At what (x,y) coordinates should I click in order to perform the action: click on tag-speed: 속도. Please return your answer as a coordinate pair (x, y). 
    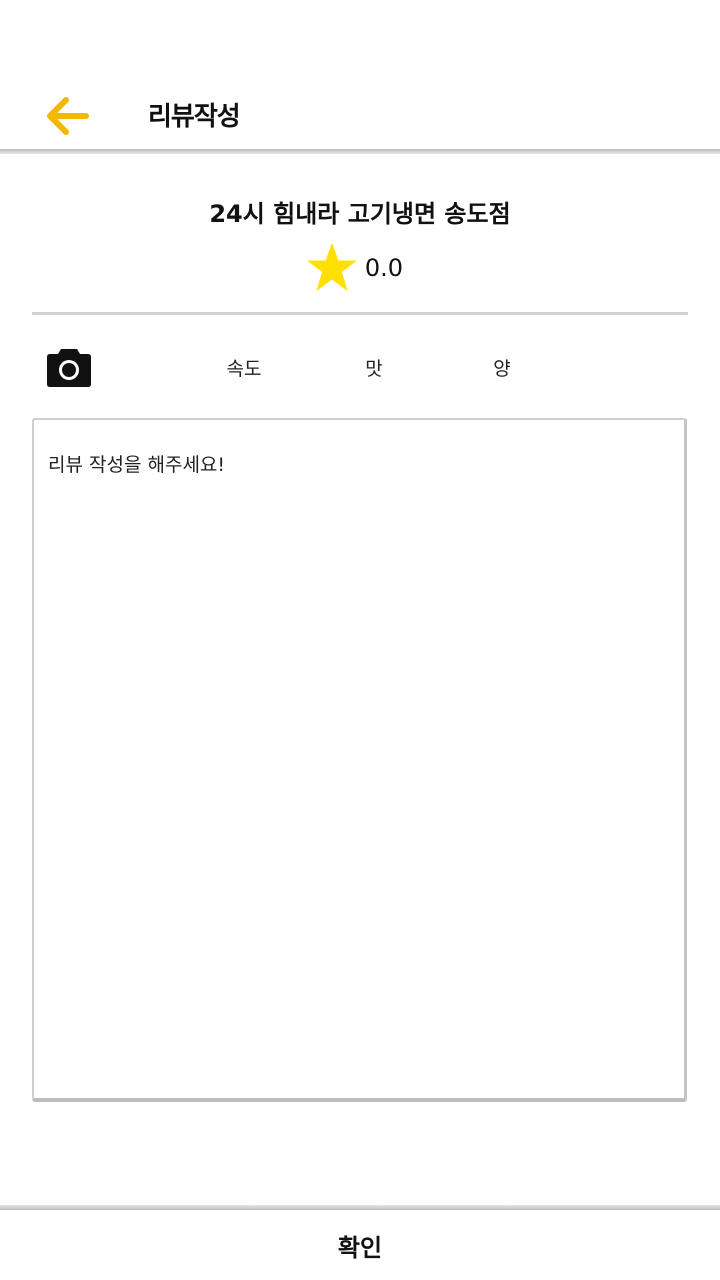
    Looking at the image, I should click on (244, 367).